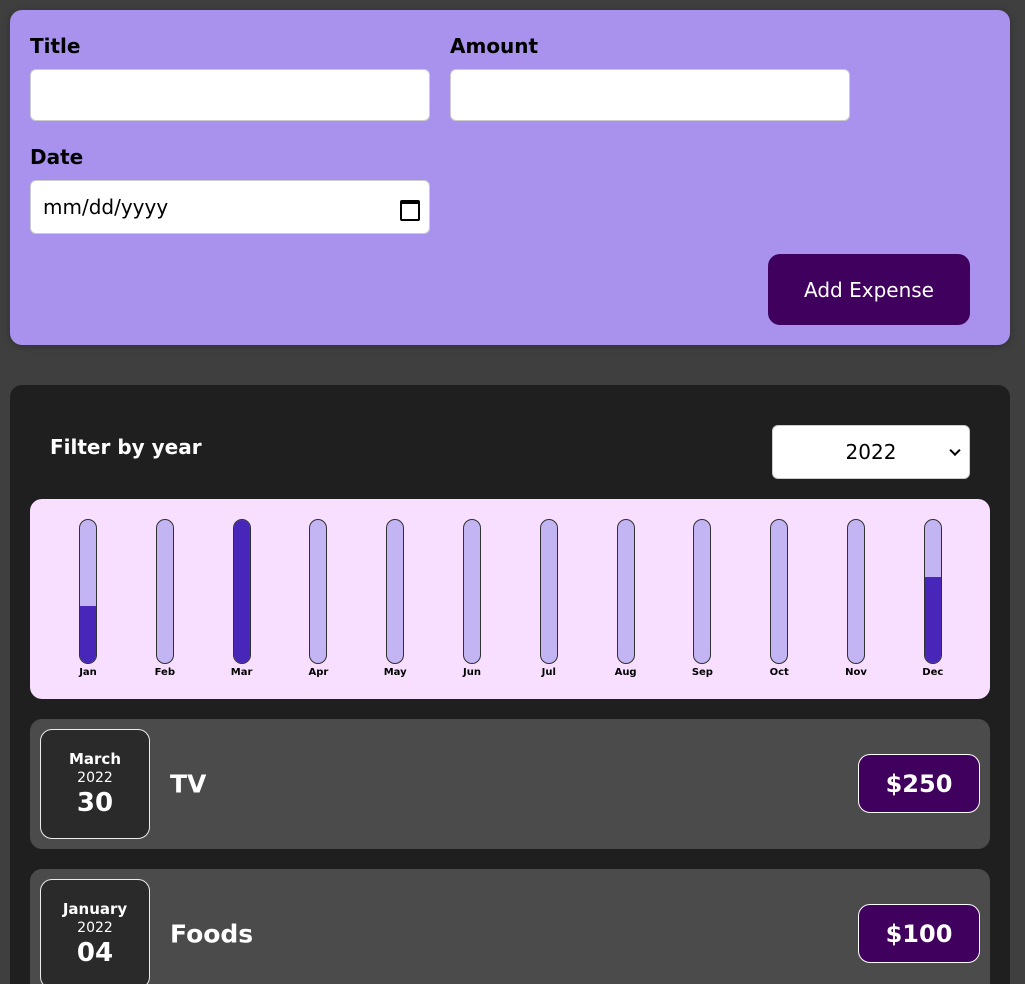 The width and height of the screenshot is (1025, 984). Describe the element at coordinates (57, 157) in the screenshot. I see `date-label: Date` at that location.